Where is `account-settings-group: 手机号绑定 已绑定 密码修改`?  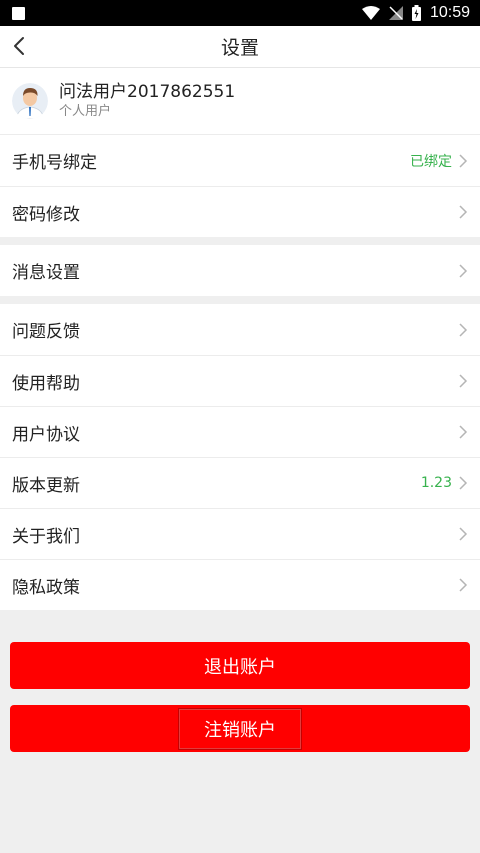 account-settings-group: 手机号绑定 已绑定 密码修改 is located at coordinates (240, 186).